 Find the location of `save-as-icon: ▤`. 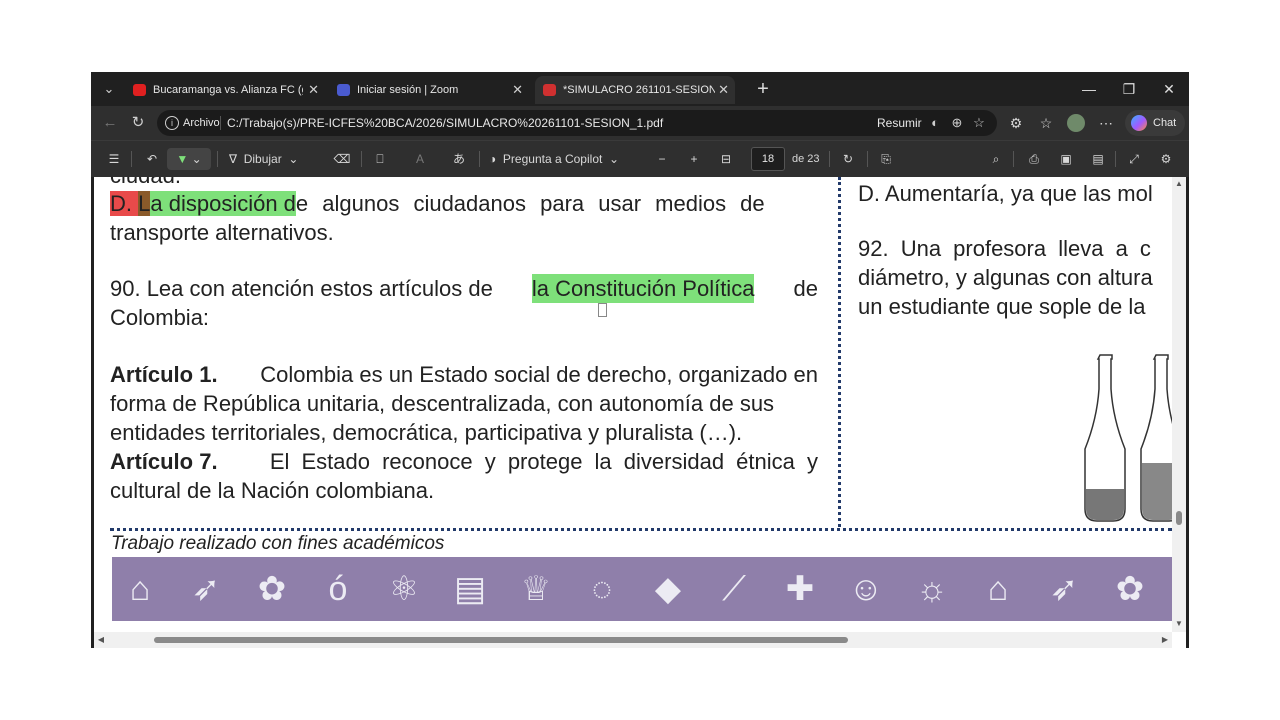

save-as-icon: ▤ is located at coordinates (1098, 159).